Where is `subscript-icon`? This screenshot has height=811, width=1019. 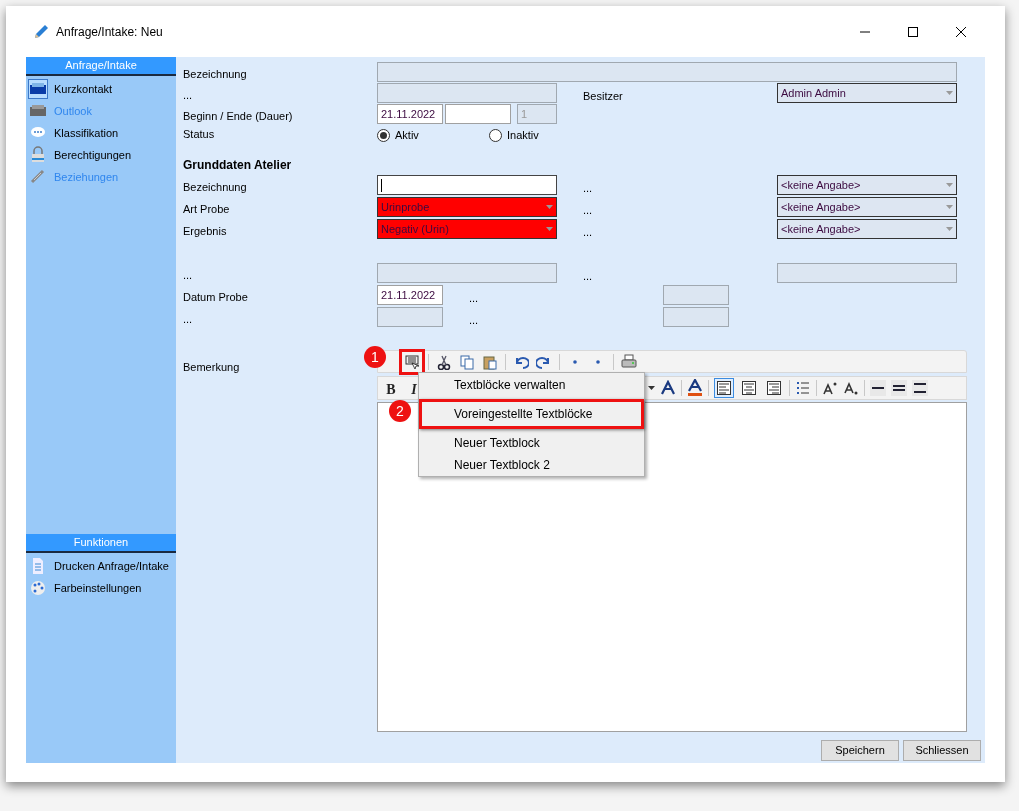
subscript-icon is located at coordinates (851, 388).